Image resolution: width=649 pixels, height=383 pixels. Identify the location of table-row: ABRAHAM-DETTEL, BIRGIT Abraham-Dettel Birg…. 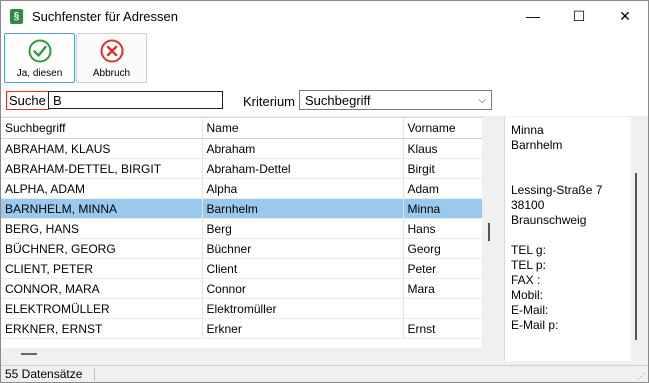
(241, 168).